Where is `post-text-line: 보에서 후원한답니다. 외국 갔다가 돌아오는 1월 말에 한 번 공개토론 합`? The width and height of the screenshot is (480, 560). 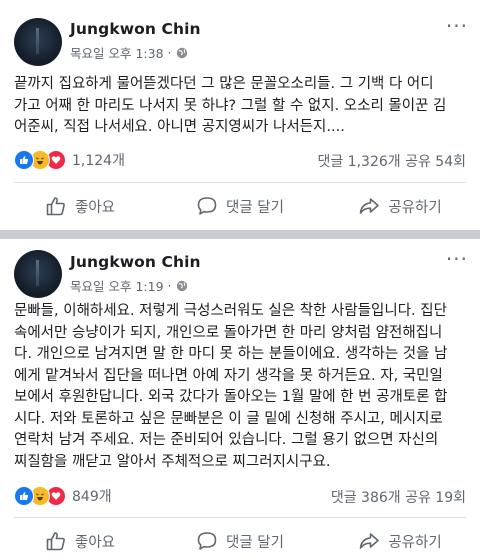
post-text-line: 보에서 후원한답니다. 외국 갔다가 돌아오는 1월 말에 한 번 공개토론 합 is located at coordinates (231, 397).